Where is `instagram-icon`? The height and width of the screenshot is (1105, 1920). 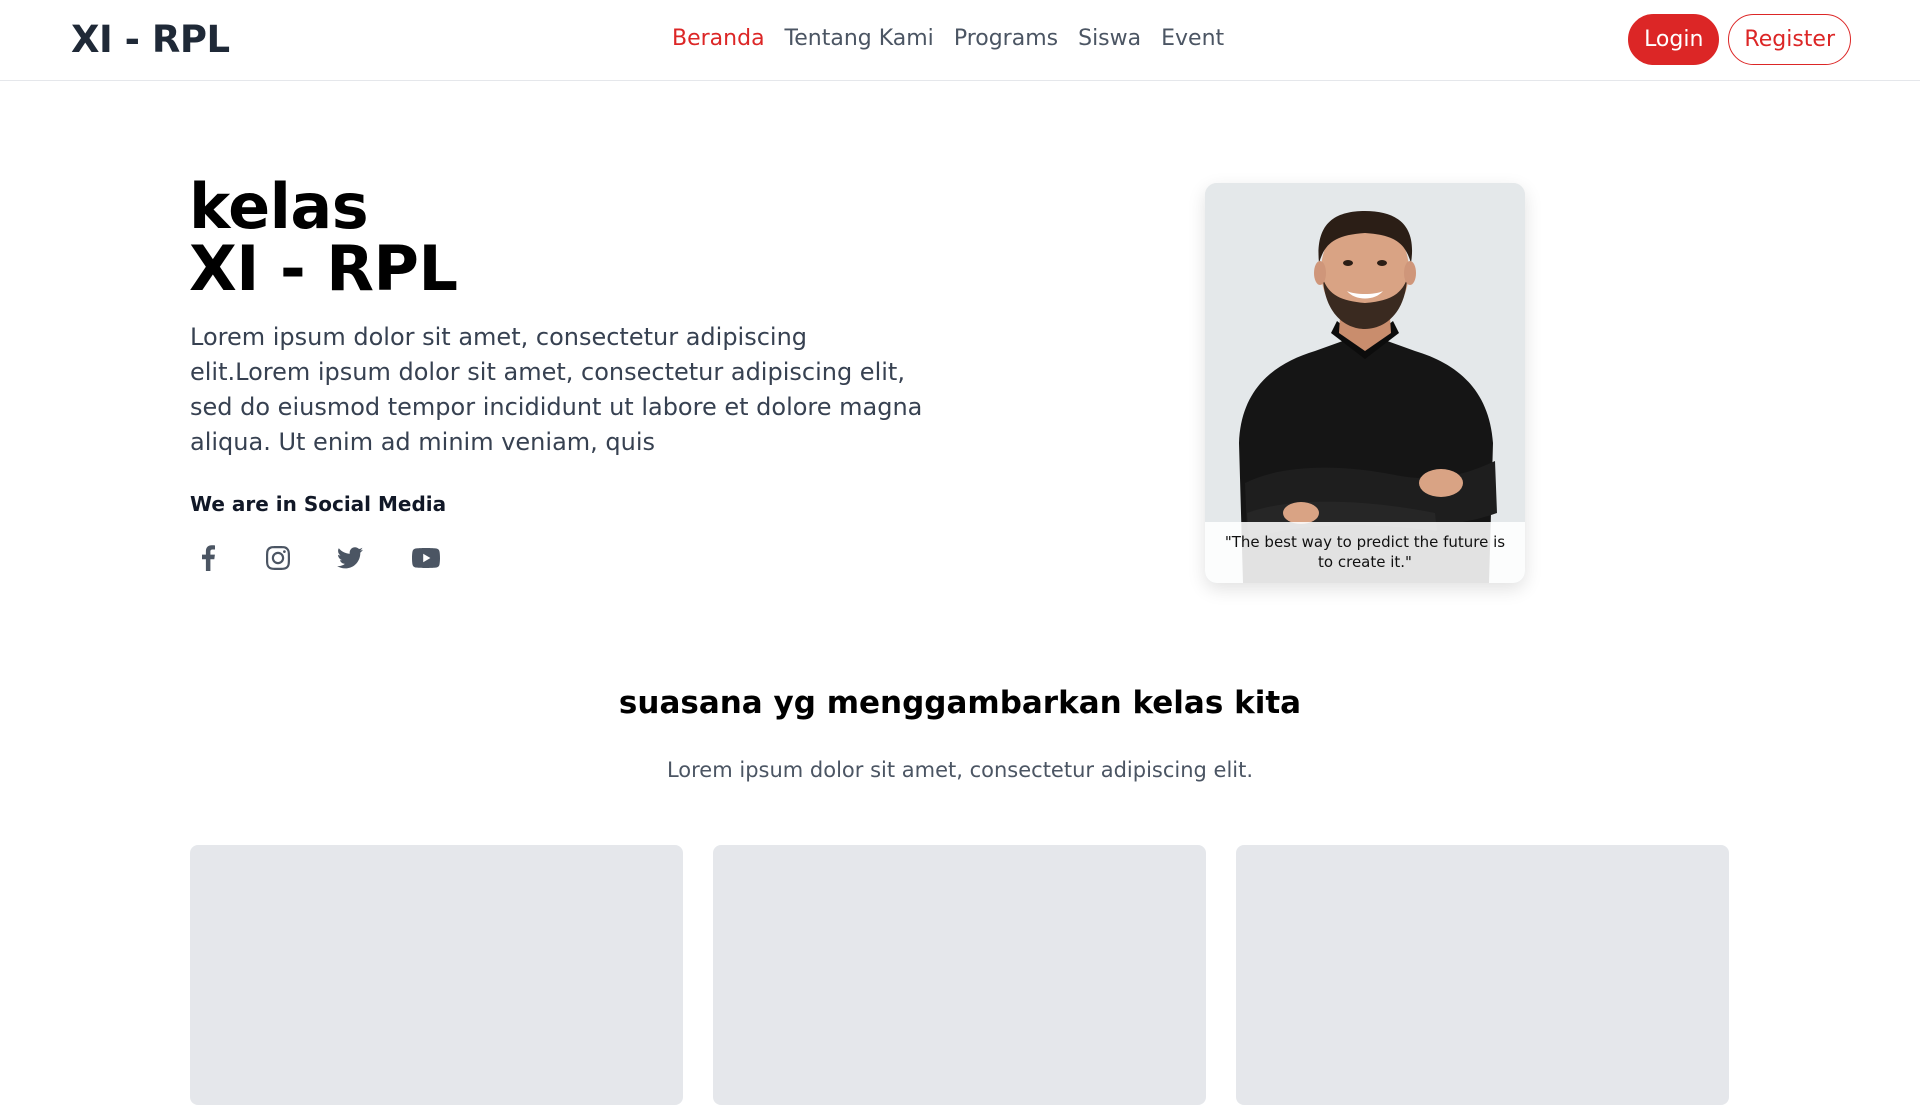 instagram-icon is located at coordinates (278, 558).